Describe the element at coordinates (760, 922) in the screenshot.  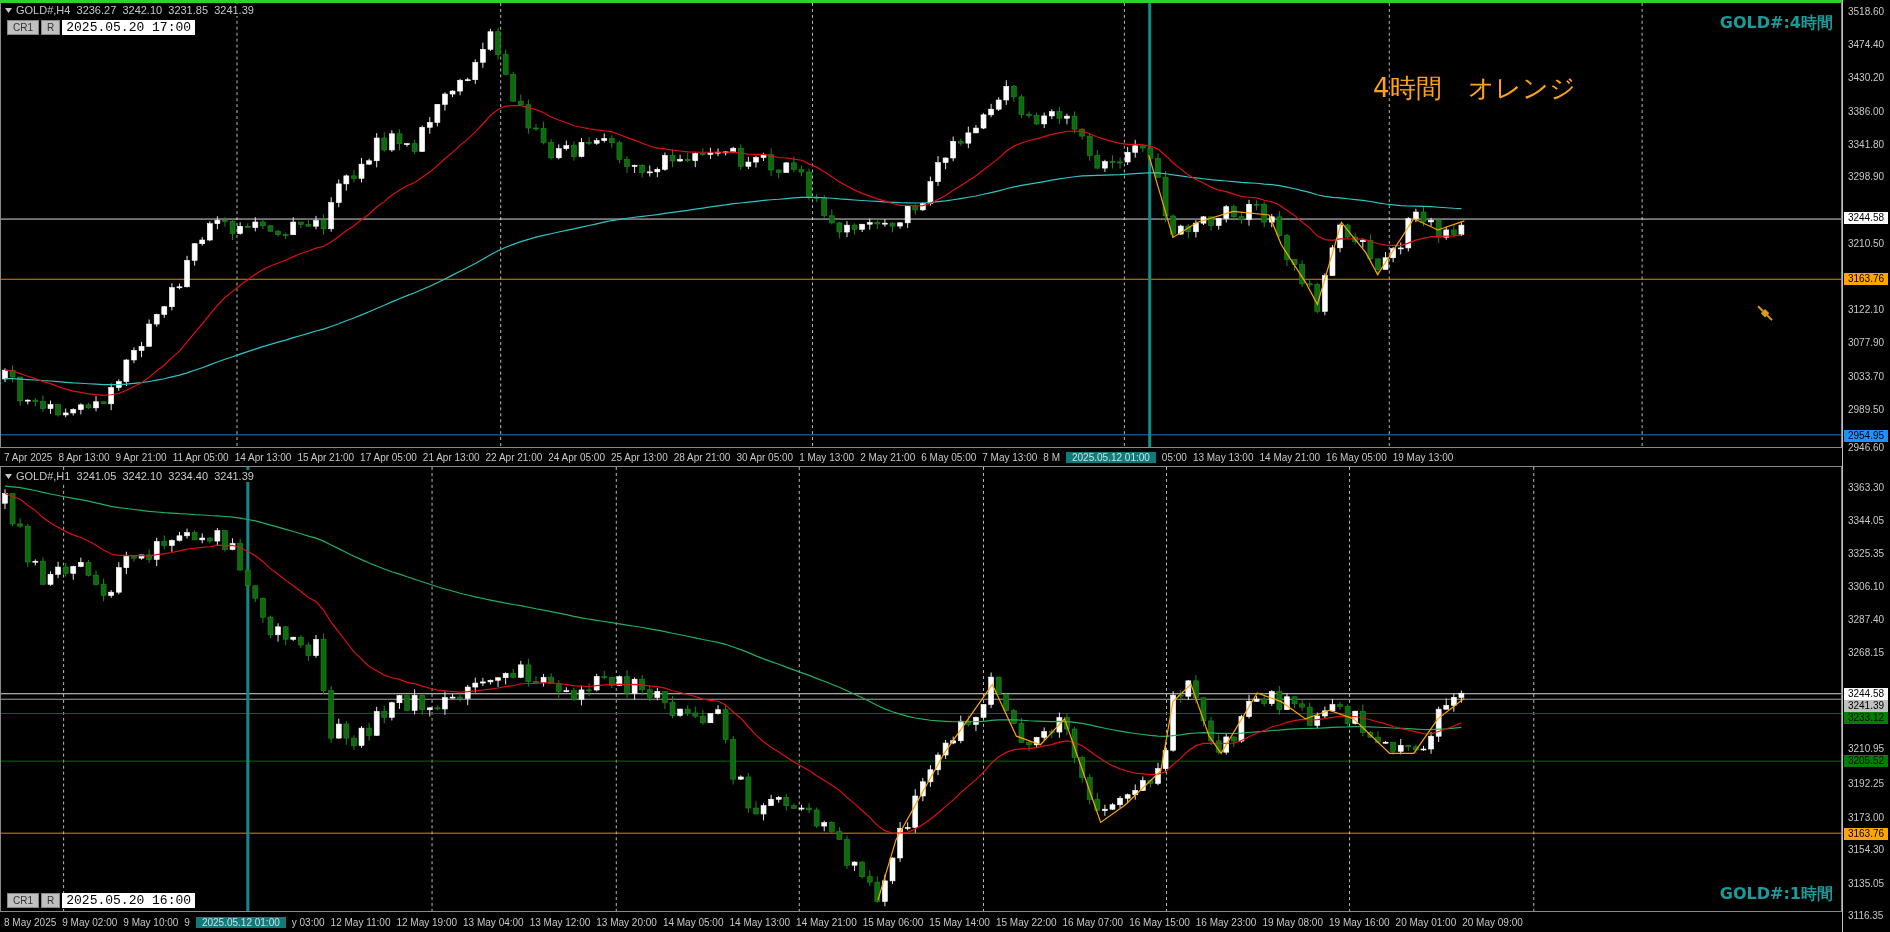
I see `time-axis-label: 14 May 13:00` at that location.